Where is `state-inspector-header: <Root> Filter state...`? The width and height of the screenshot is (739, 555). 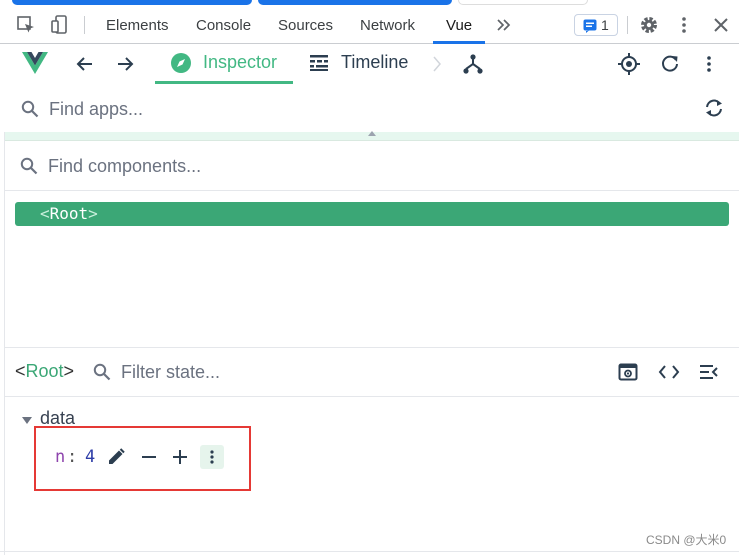 state-inspector-header: <Root> Filter state... is located at coordinates (372, 372).